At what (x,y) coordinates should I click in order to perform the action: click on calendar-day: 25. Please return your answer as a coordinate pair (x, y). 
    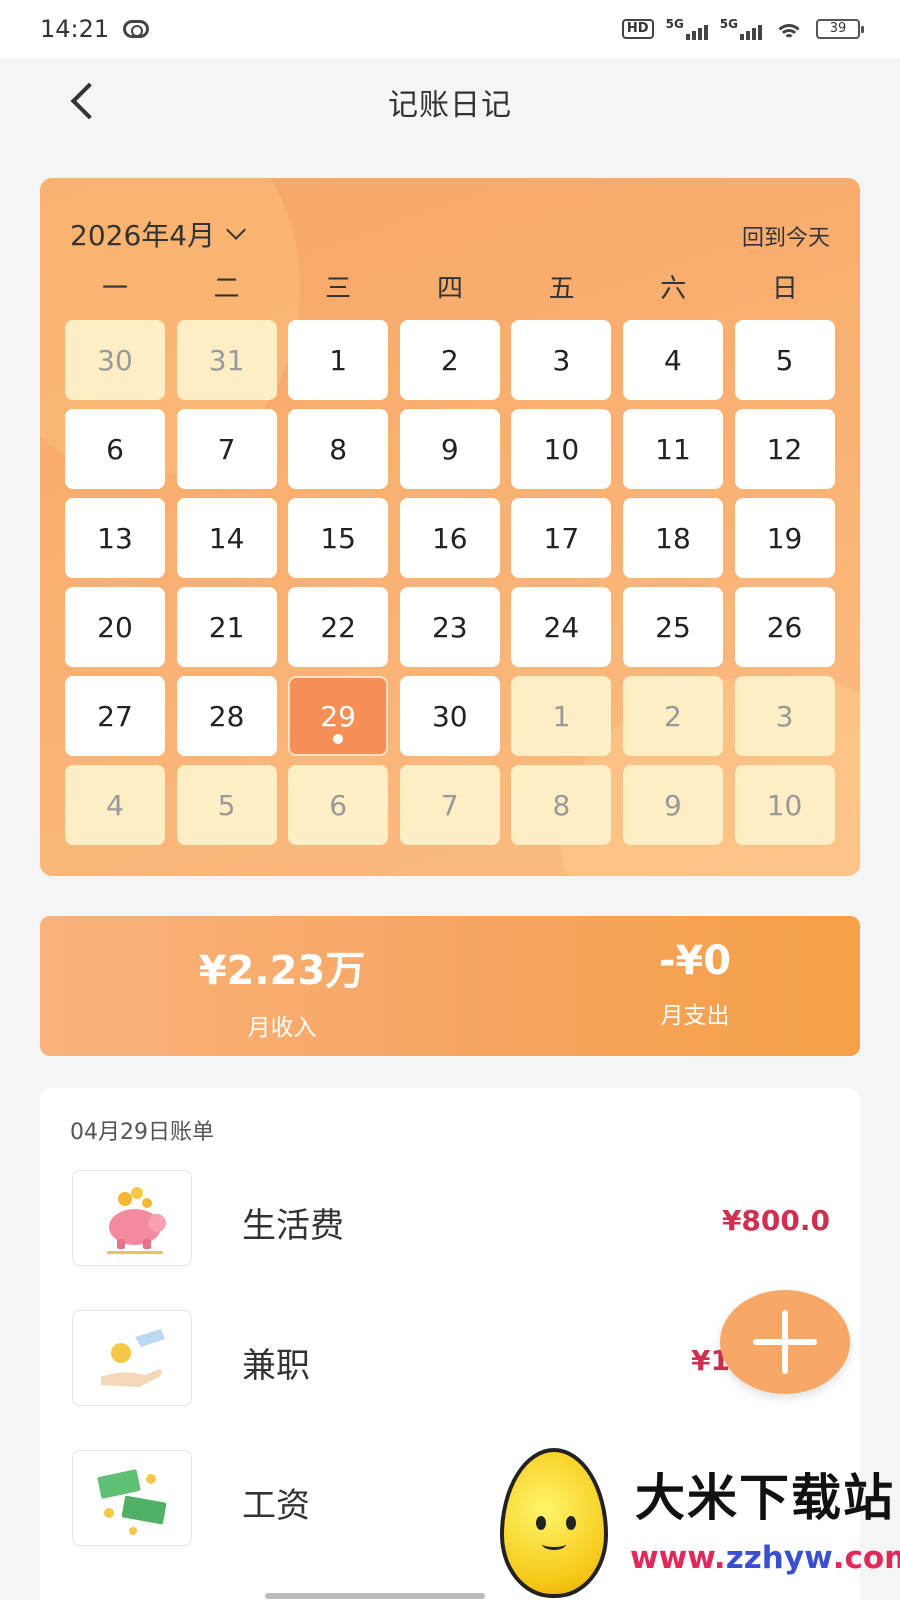
    Looking at the image, I should click on (672, 627).